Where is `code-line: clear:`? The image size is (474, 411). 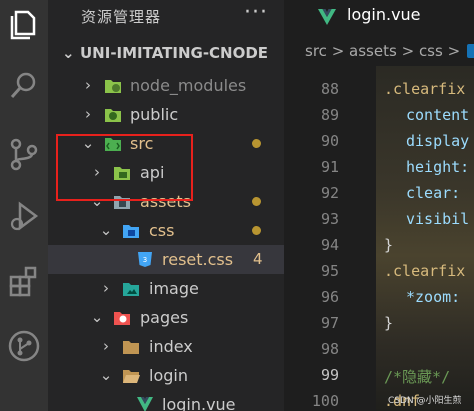
code-line: clear: is located at coordinates (433, 193).